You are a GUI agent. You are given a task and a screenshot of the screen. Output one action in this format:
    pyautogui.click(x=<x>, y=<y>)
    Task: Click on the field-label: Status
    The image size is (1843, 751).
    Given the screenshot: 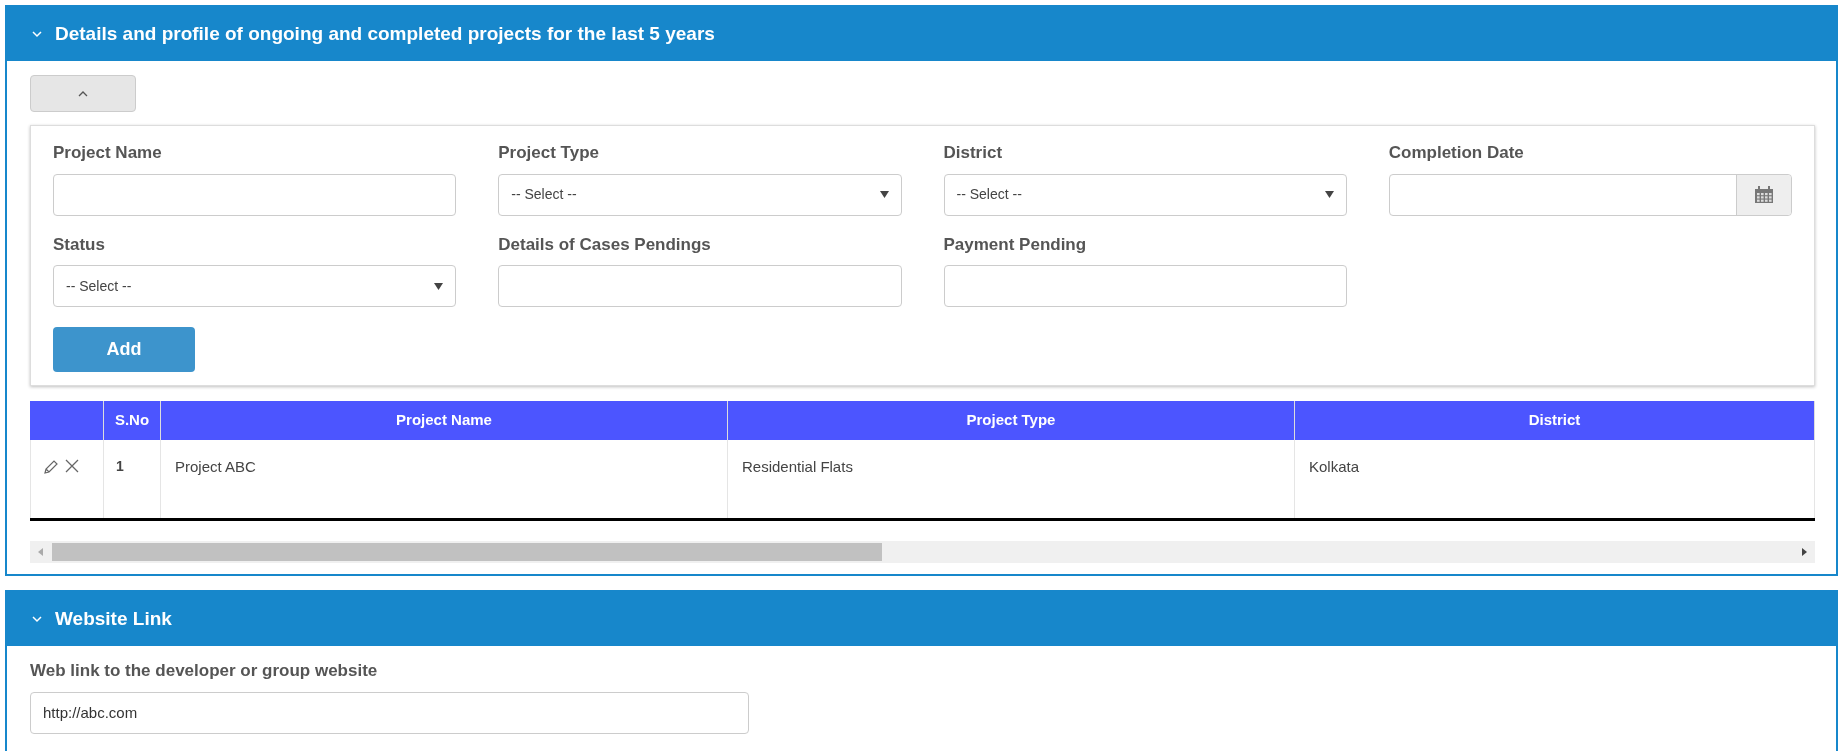 What is the action you would take?
    pyautogui.click(x=79, y=244)
    